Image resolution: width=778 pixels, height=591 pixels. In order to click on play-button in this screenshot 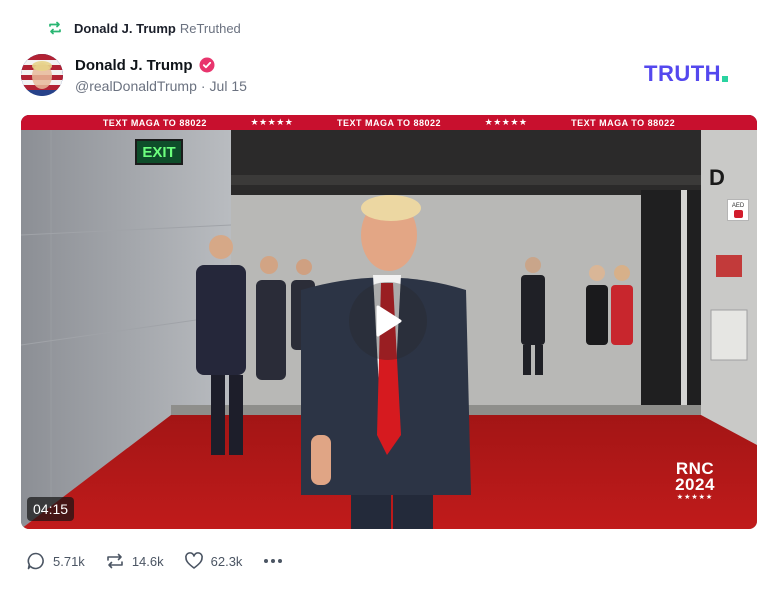, I will do `click(388, 321)`.